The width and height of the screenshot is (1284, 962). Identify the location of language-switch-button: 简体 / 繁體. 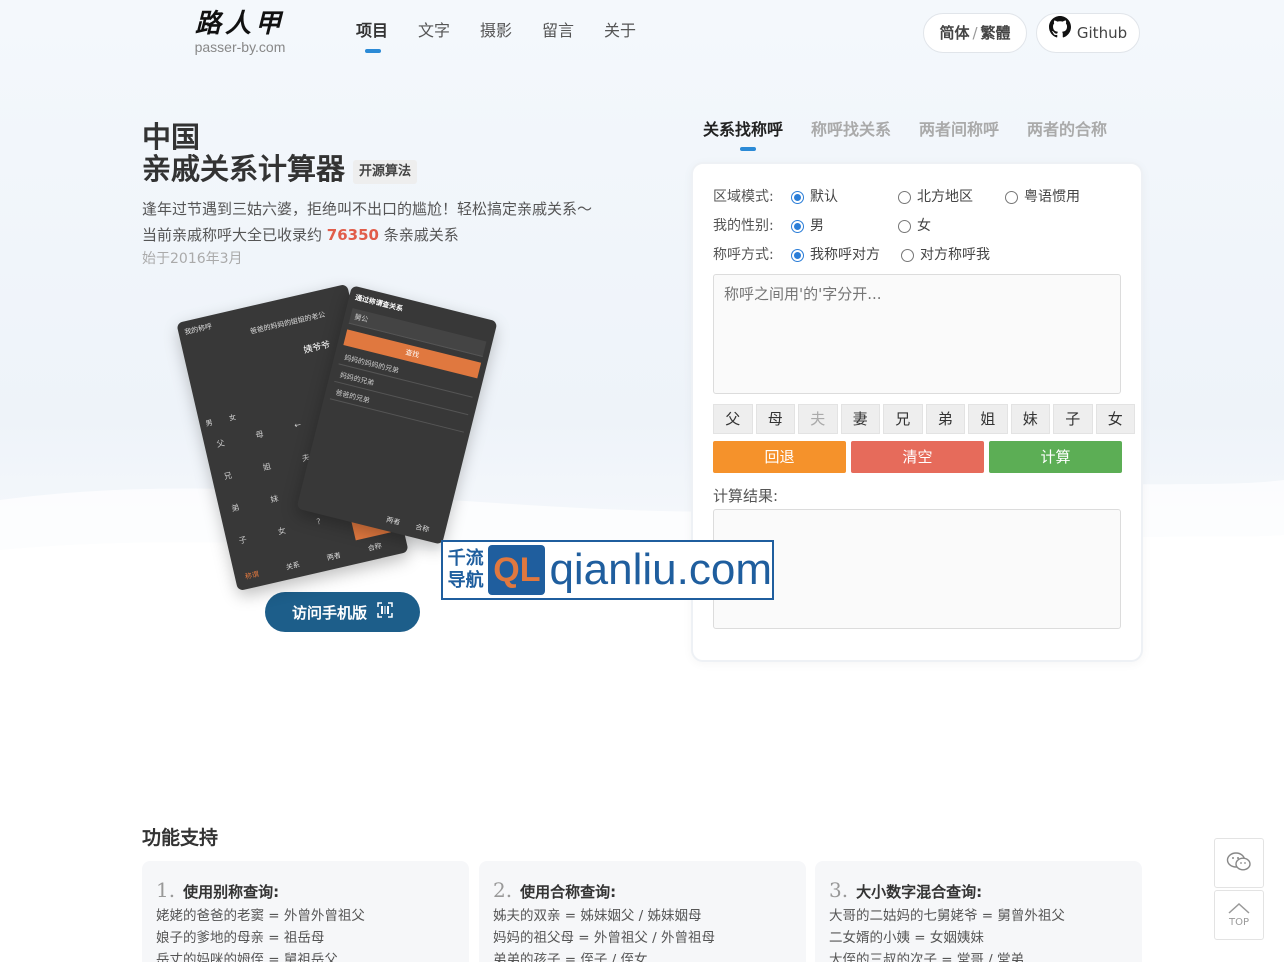
(975, 33).